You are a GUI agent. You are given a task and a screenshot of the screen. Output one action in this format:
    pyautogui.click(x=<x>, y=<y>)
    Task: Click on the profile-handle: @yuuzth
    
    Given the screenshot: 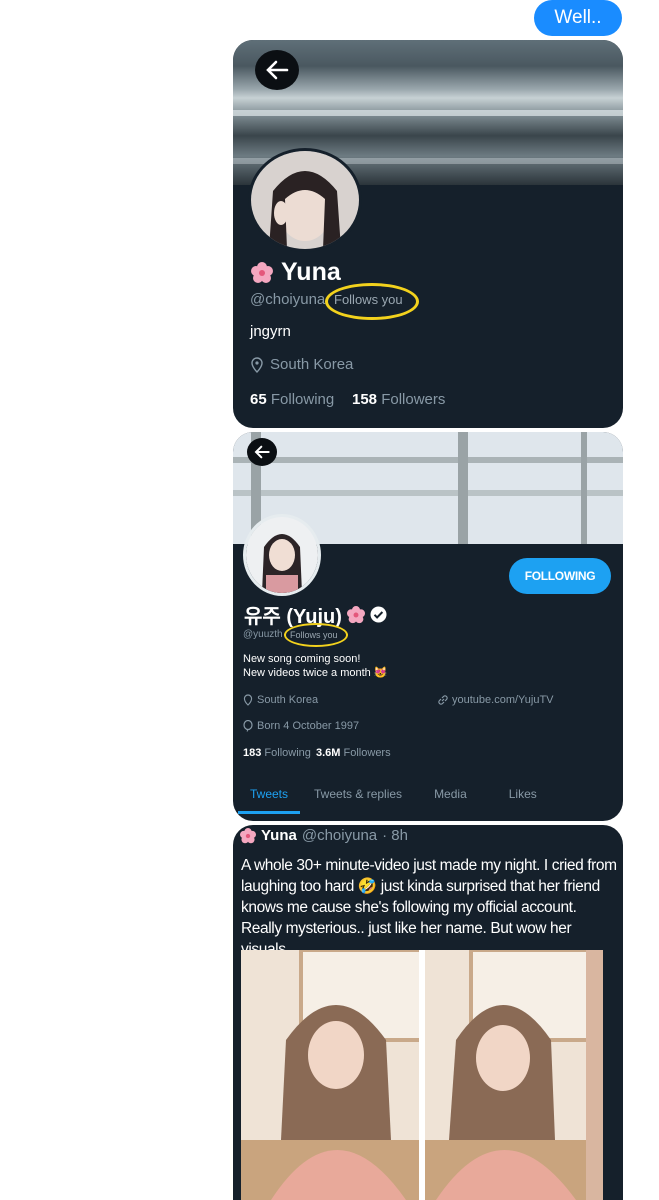 What is the action you would take?
    pyautogui.click(x=263, y=634)
    